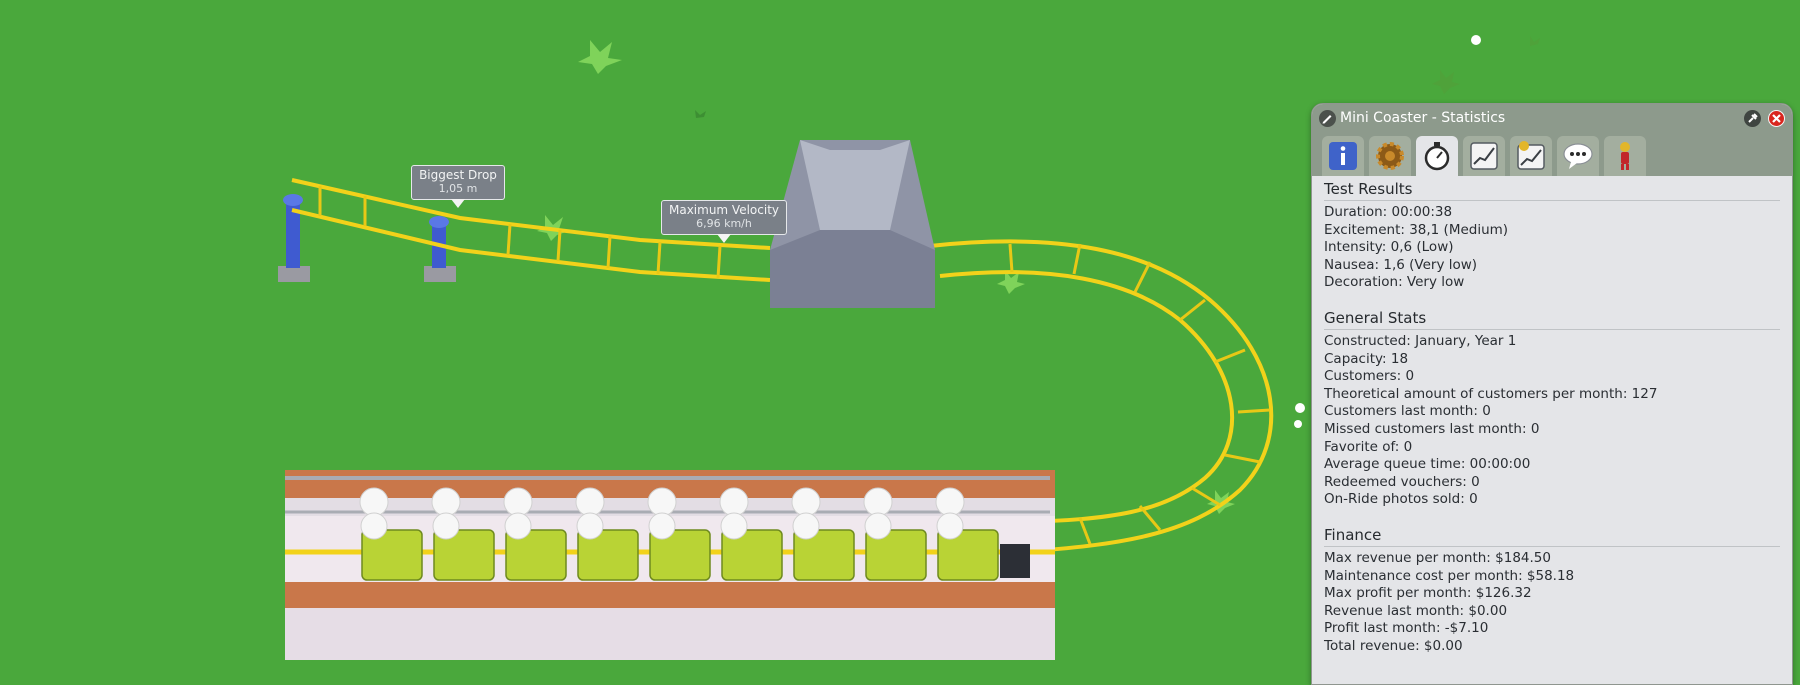 The image size is (1800, 685). I want to click on marker-value: 1,05 m, so click(458, 188).